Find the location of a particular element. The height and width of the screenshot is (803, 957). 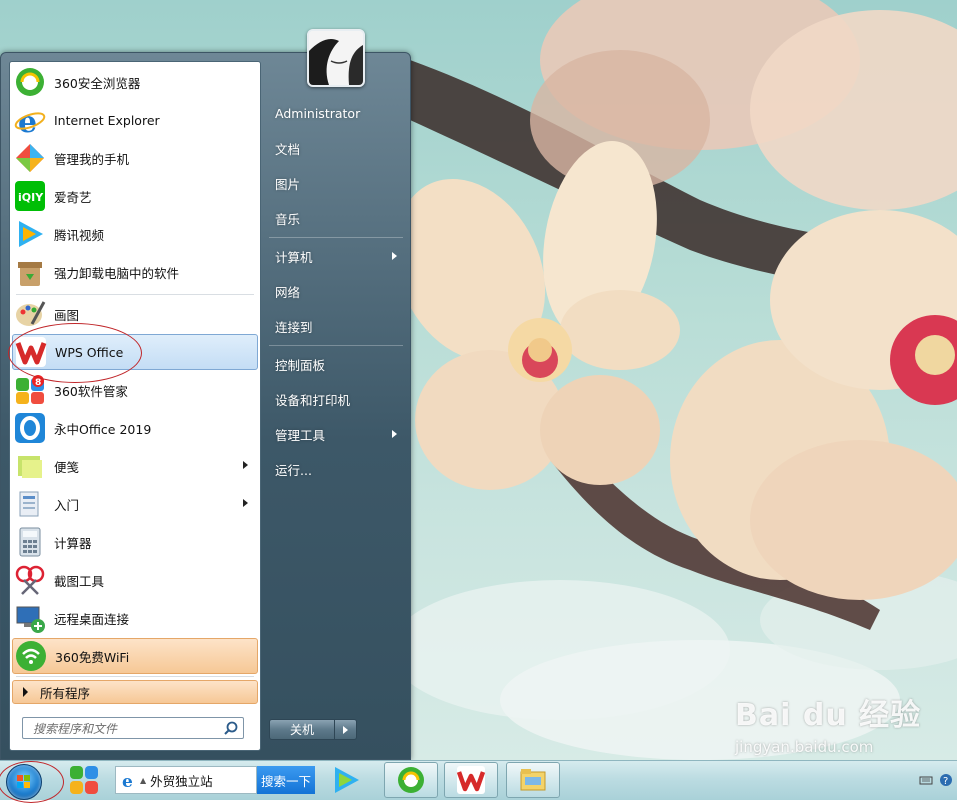

link-control-panel: 控制面板 is located at coordinates (336, 364).